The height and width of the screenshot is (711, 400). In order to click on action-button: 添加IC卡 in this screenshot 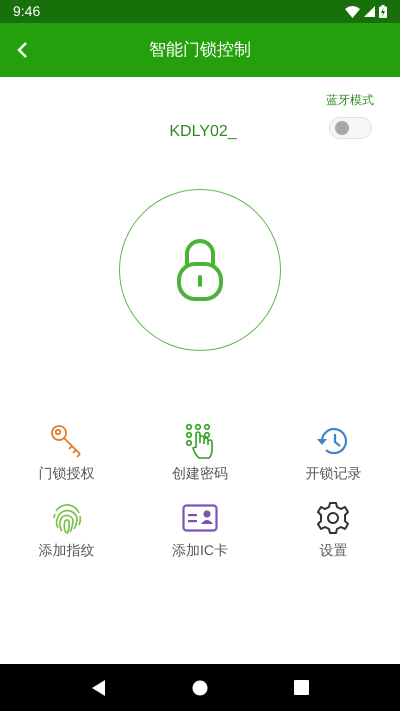, I will do `click(200, 530)`.